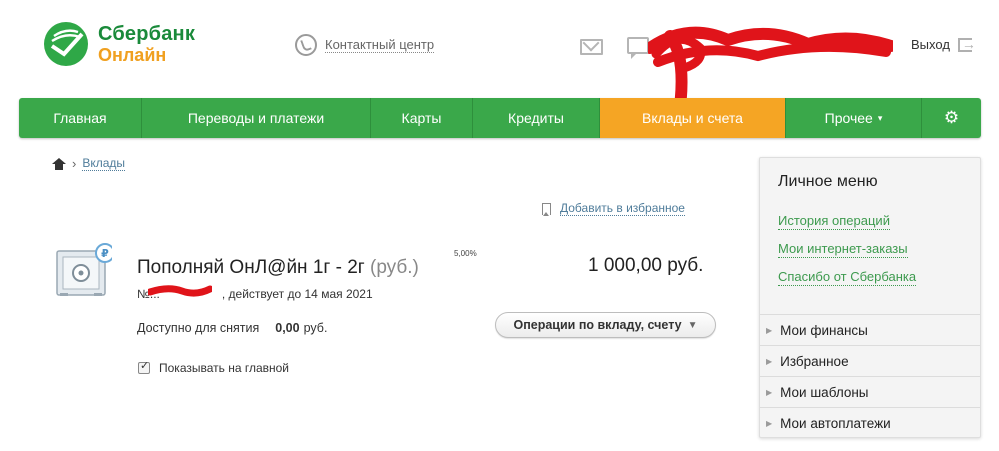 This screenshot has height=451, width=999. Describe the element at coordinates (638, 48) in the screenshot. I see `chat-icon` at that location.